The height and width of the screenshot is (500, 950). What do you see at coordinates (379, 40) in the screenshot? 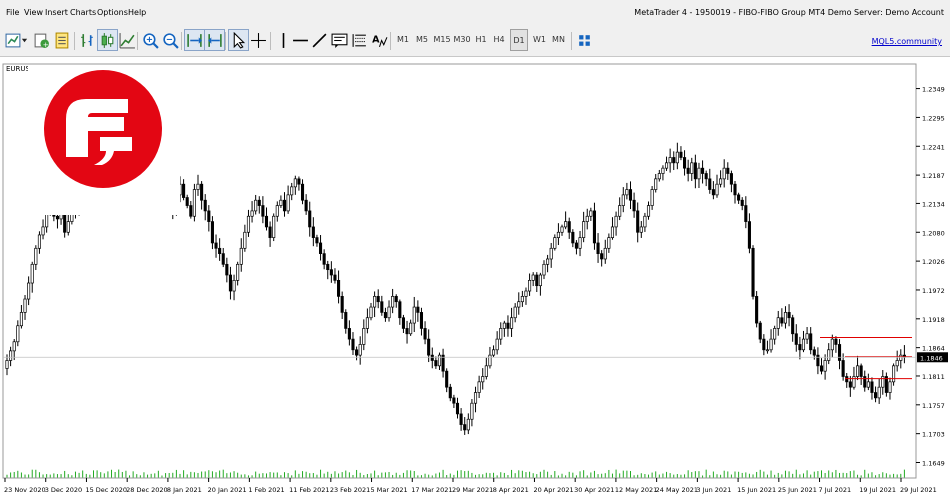
I see `objects-icon: A` at bounding box center [379, 40].